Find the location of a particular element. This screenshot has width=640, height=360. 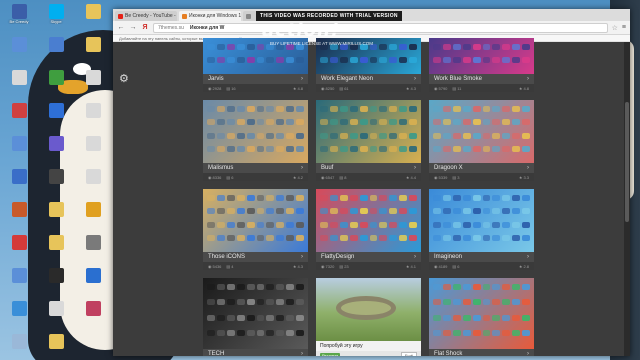

ad-more-button: Ещё is located at coordinates (408, 353).